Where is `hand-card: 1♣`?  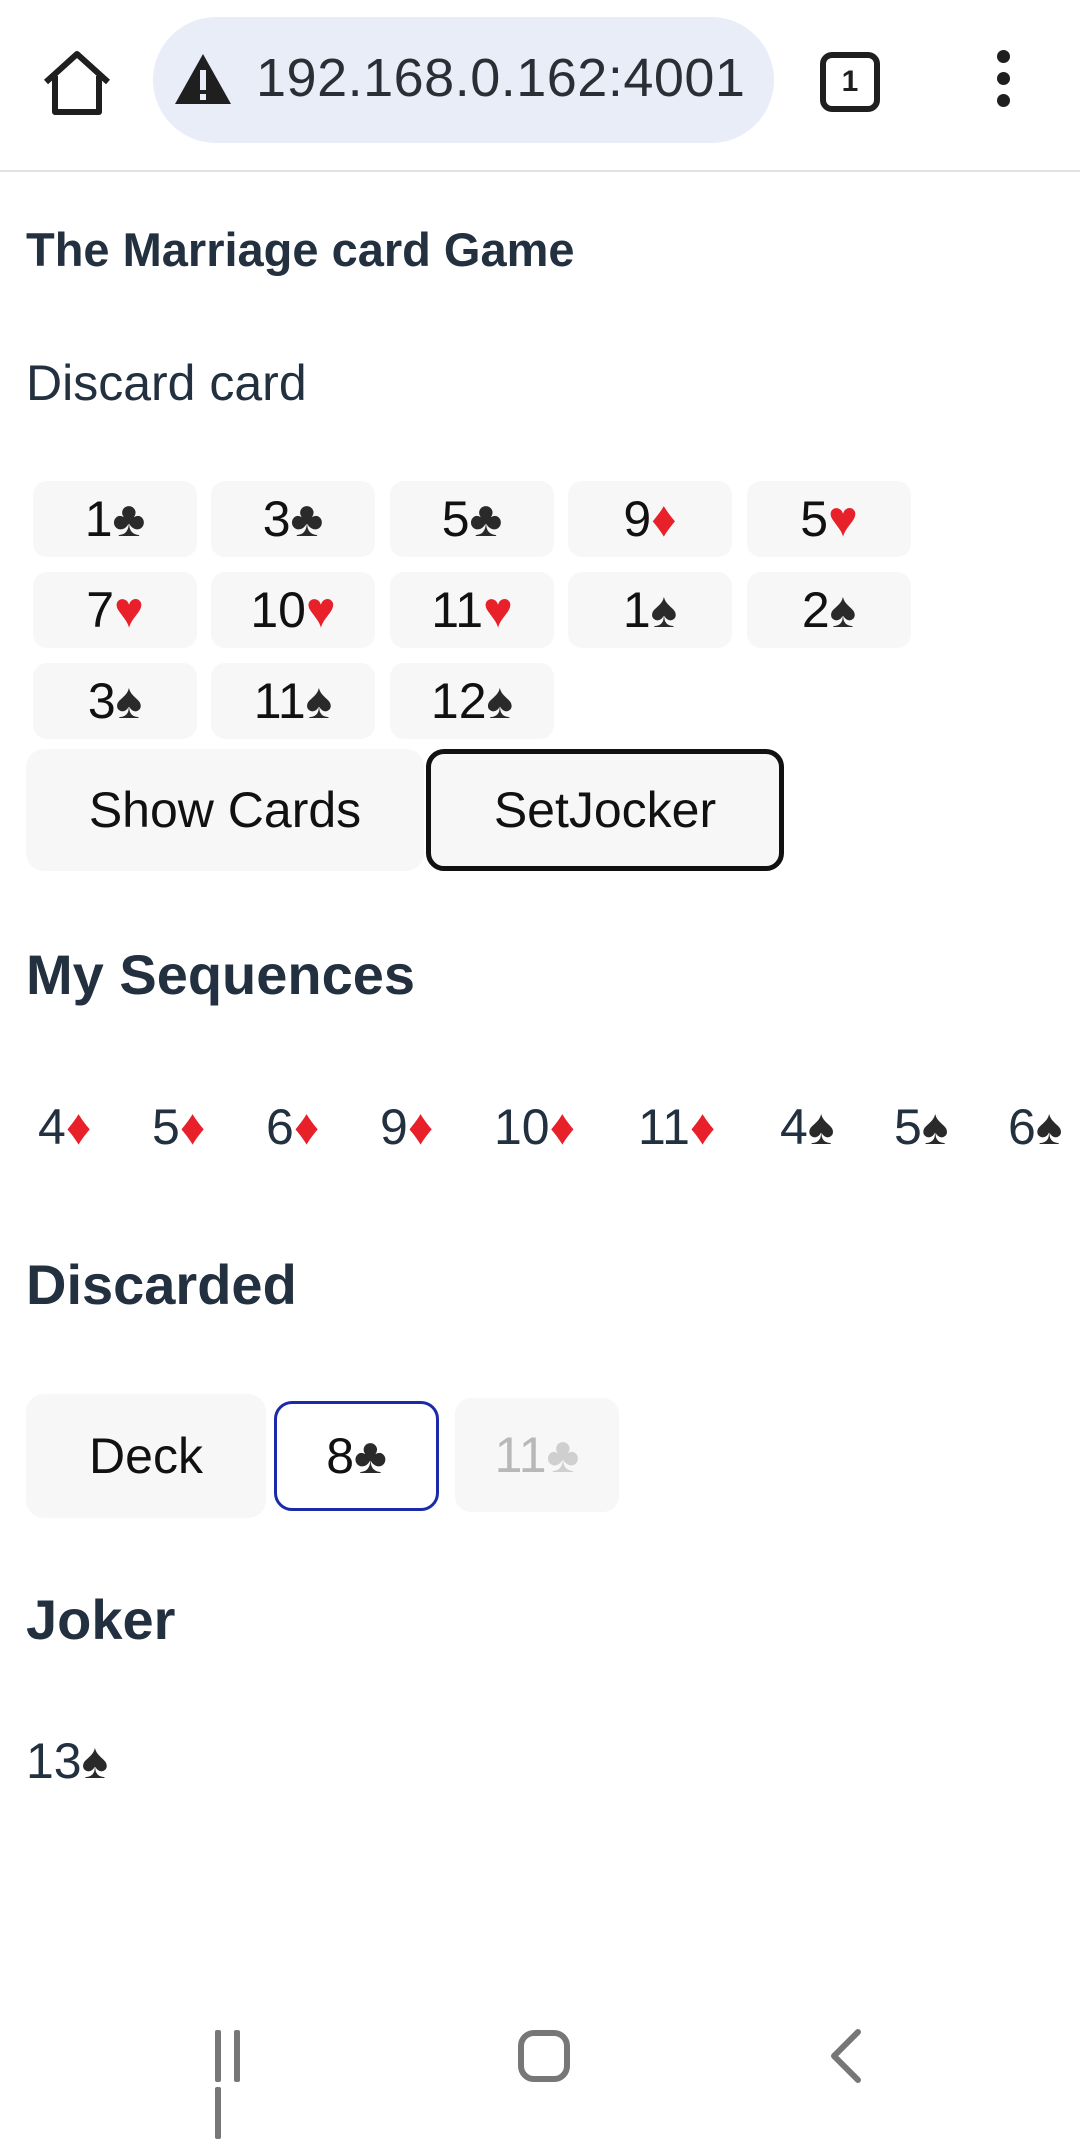 hand-card: 1♣ is located at coordinates (115, 519).